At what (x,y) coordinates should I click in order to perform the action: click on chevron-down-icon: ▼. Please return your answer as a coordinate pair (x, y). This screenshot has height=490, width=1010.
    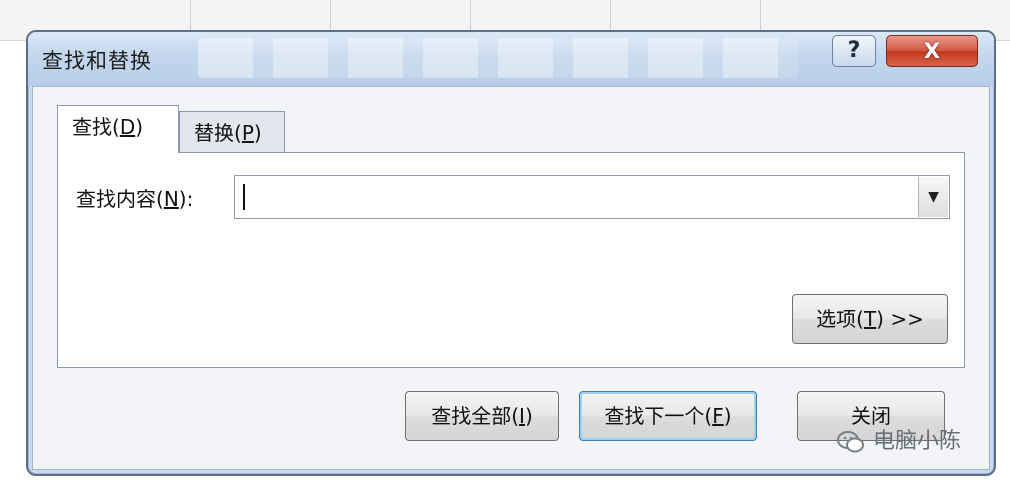
    Looking at the image, I should click on (933, 197).